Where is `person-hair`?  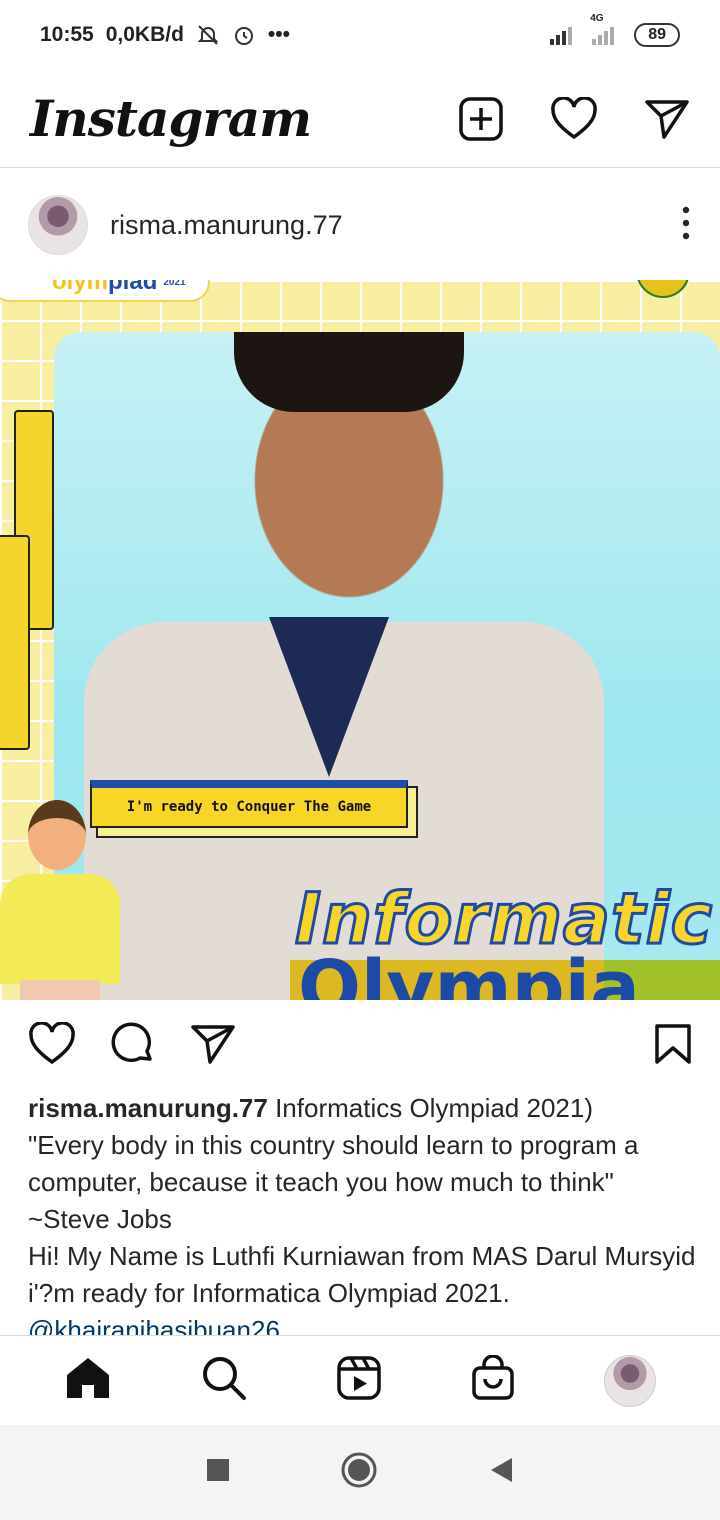
person-hair is located at coordinates (349, 372).